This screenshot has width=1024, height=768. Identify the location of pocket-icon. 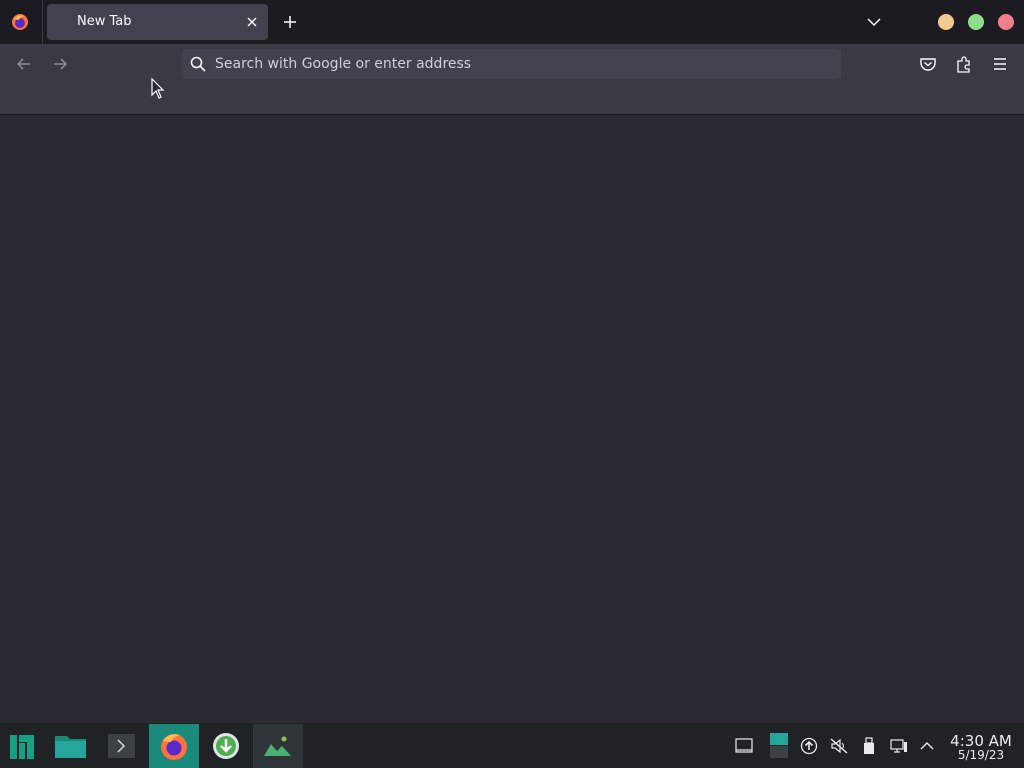
(928, 64).